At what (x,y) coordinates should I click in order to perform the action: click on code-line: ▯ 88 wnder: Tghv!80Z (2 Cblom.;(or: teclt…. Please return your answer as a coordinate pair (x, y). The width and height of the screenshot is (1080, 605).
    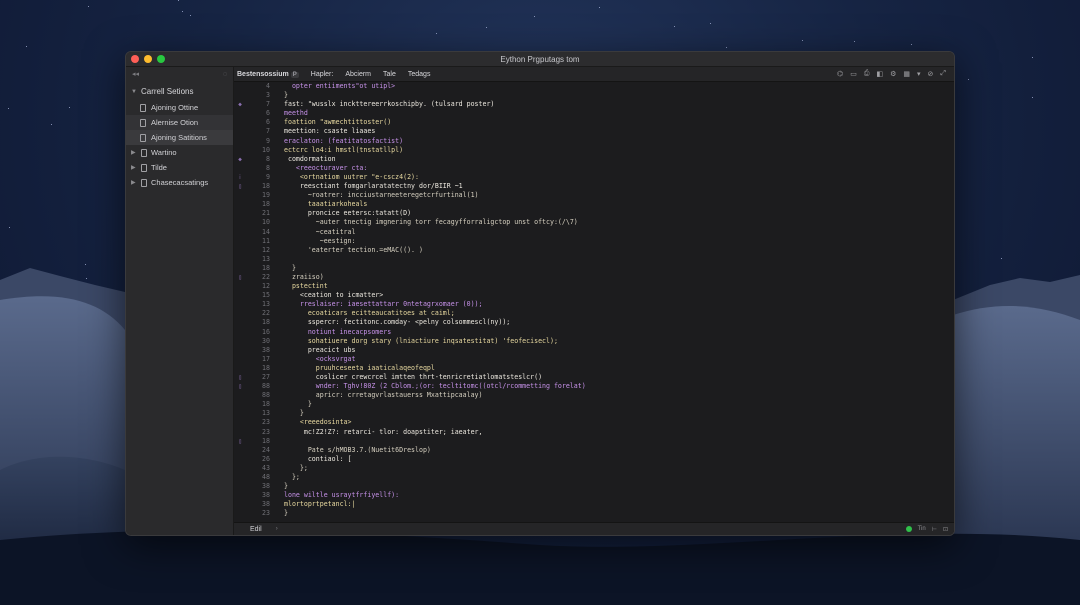
    Looking at the image, I should click on (594, 386).